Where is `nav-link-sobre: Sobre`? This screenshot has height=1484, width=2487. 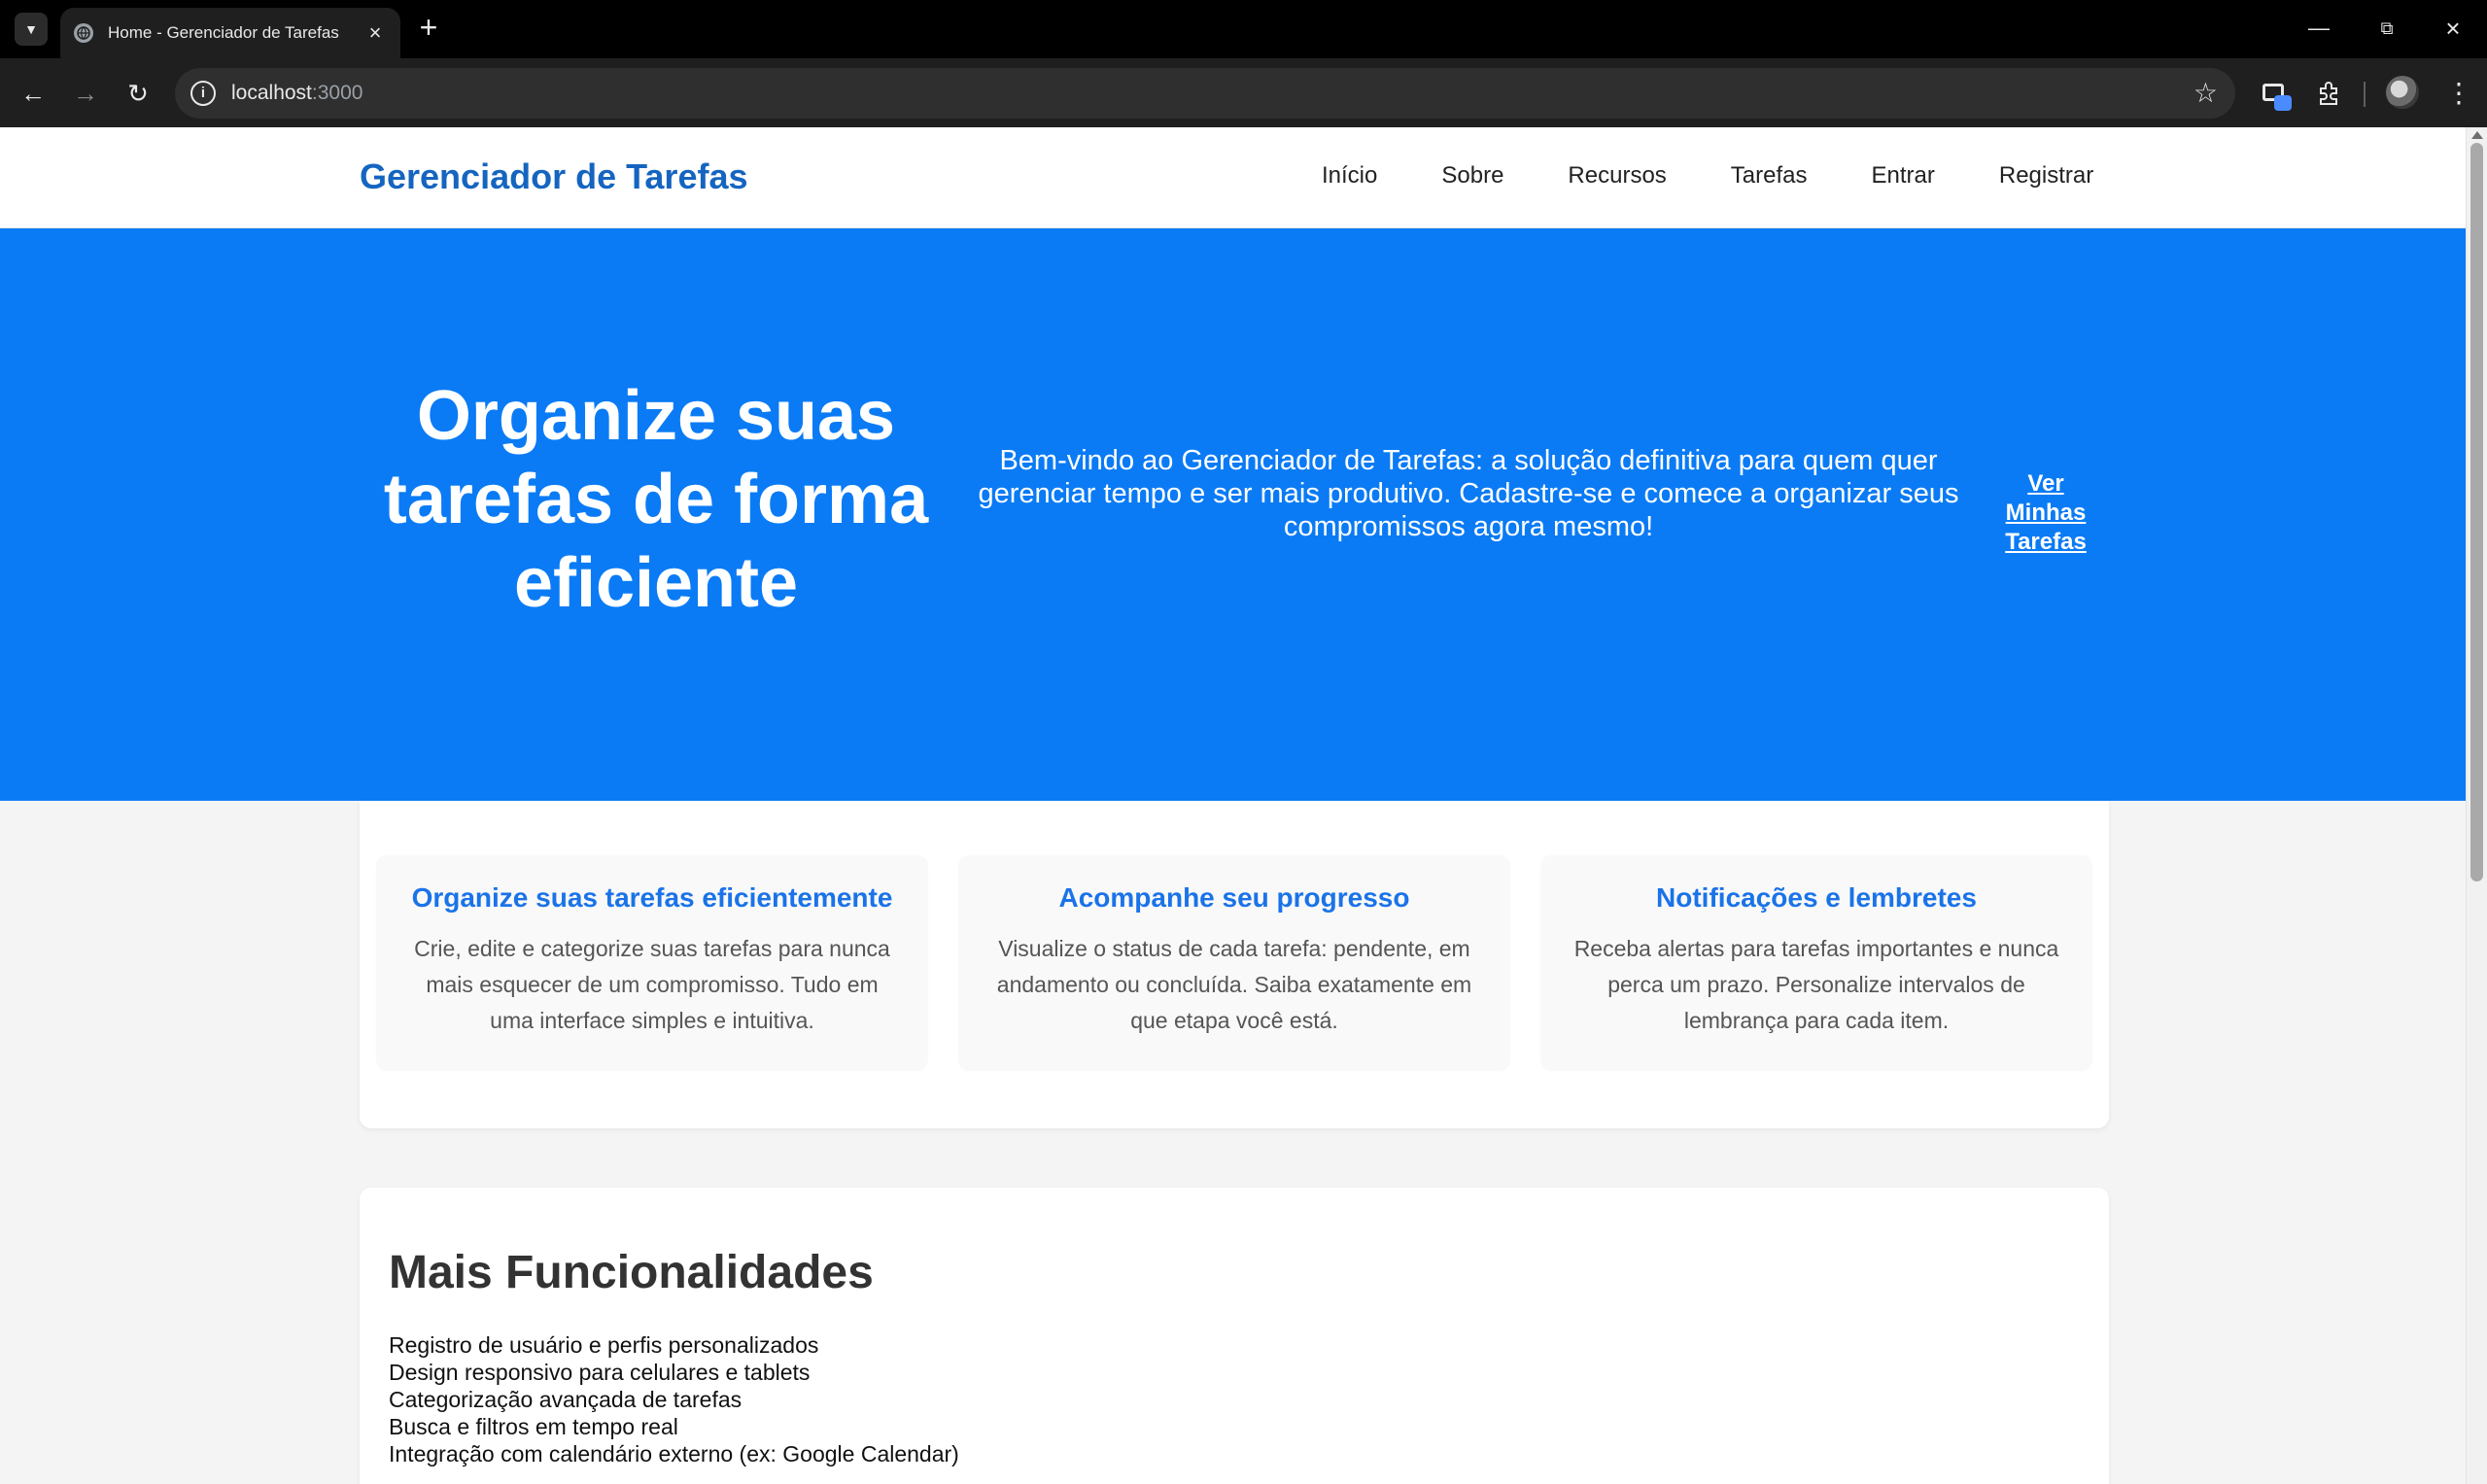
nav-link-sobre: Sobre is located at coordinates (1472, 176).